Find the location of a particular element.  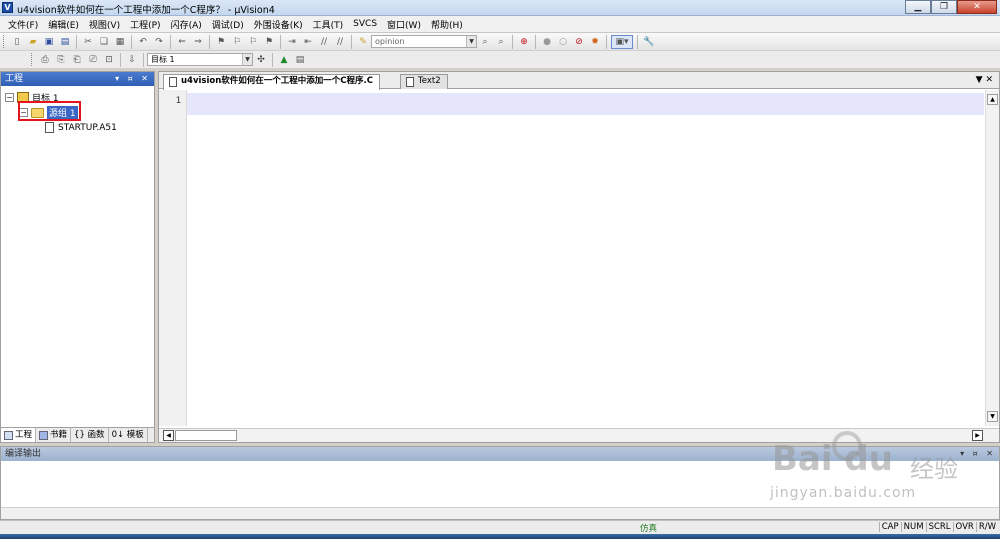

build-output-scrollbar is located at coordinates (500, 513).